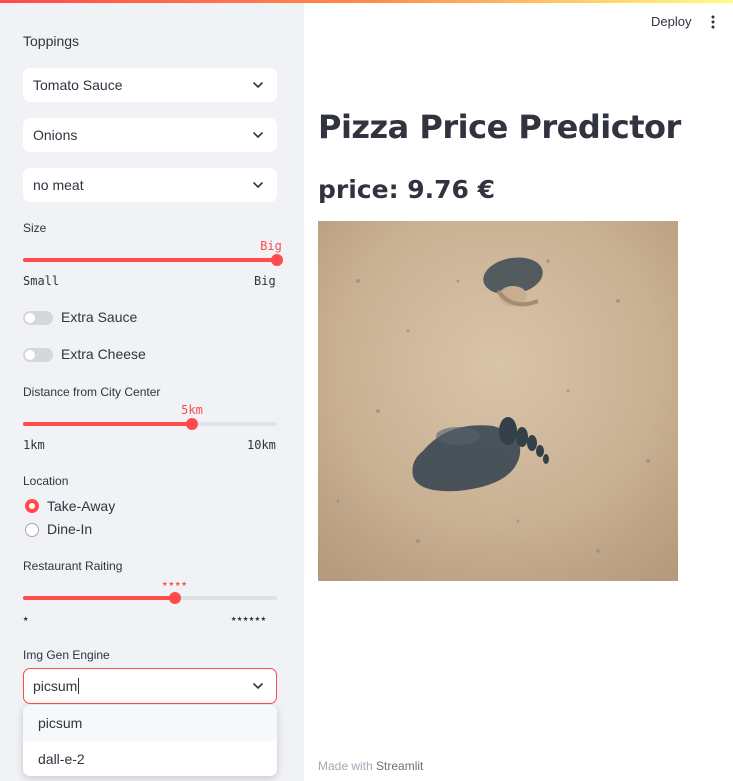 This screenshot has width=733, height=781. Describe the element at coordinates (261, 445) in the screenshot. I see `distance-max-label: 10km` at that location.